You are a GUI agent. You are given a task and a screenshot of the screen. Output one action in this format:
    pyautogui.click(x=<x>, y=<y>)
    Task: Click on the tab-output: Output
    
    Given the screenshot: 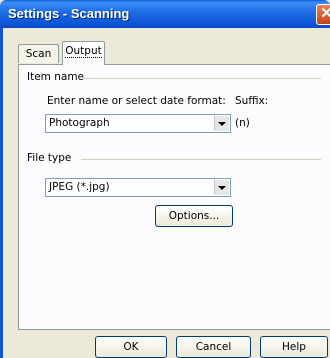 What is the action you would take?
    pyautogui.click(x=83, y=53)
    